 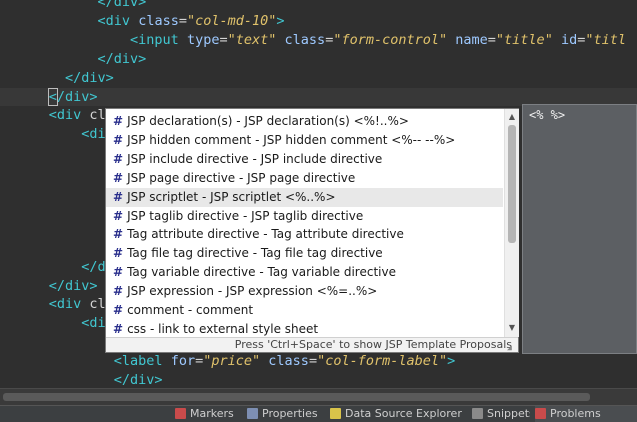 I want to click on proposal-scrollbar-thumb, so click(x=512, y=184).